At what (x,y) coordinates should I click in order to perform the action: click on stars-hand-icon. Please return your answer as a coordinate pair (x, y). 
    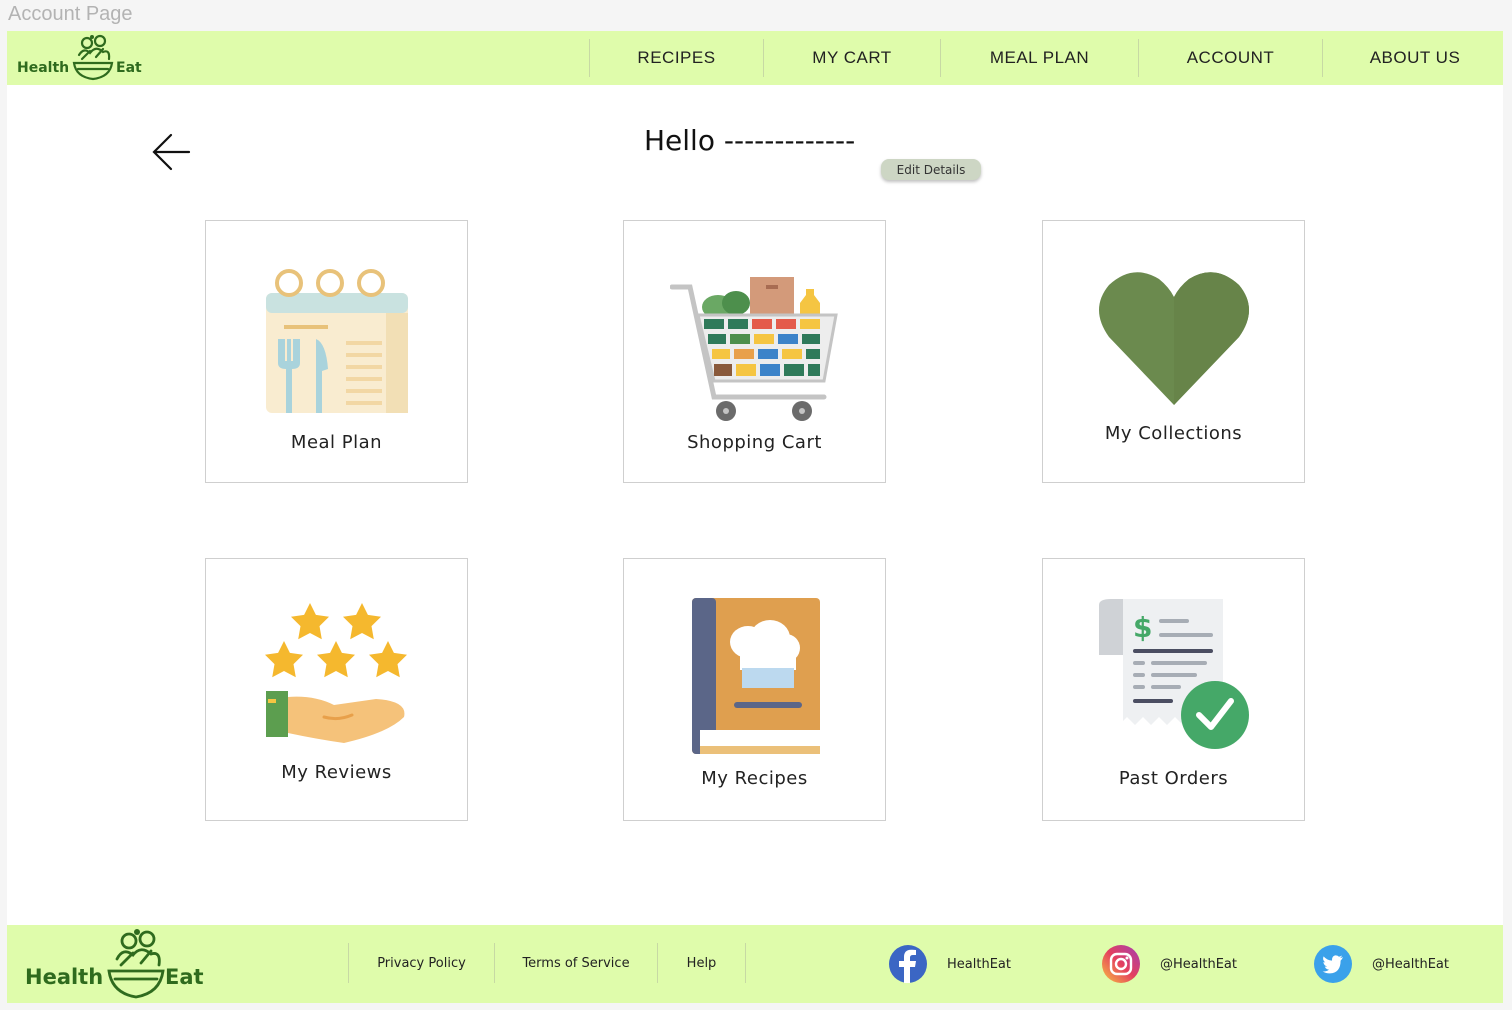
    Looking at the image, I should click on (336, 673).